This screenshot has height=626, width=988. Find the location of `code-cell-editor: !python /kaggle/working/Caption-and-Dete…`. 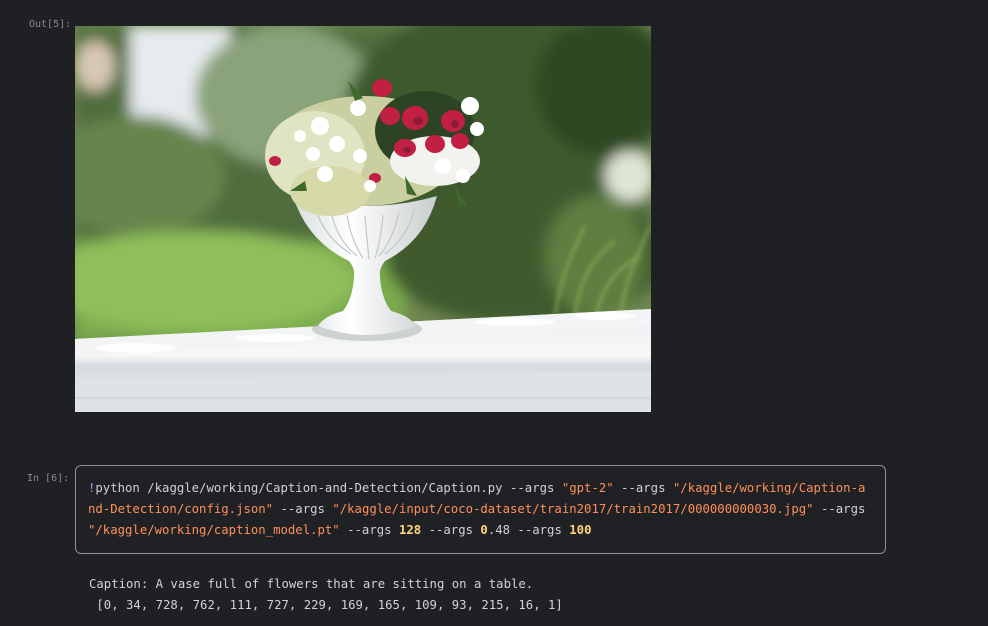

code-cell-editor: !python /kaggle/working/Caption-and-Dete… is located at coordinates (480, 509).